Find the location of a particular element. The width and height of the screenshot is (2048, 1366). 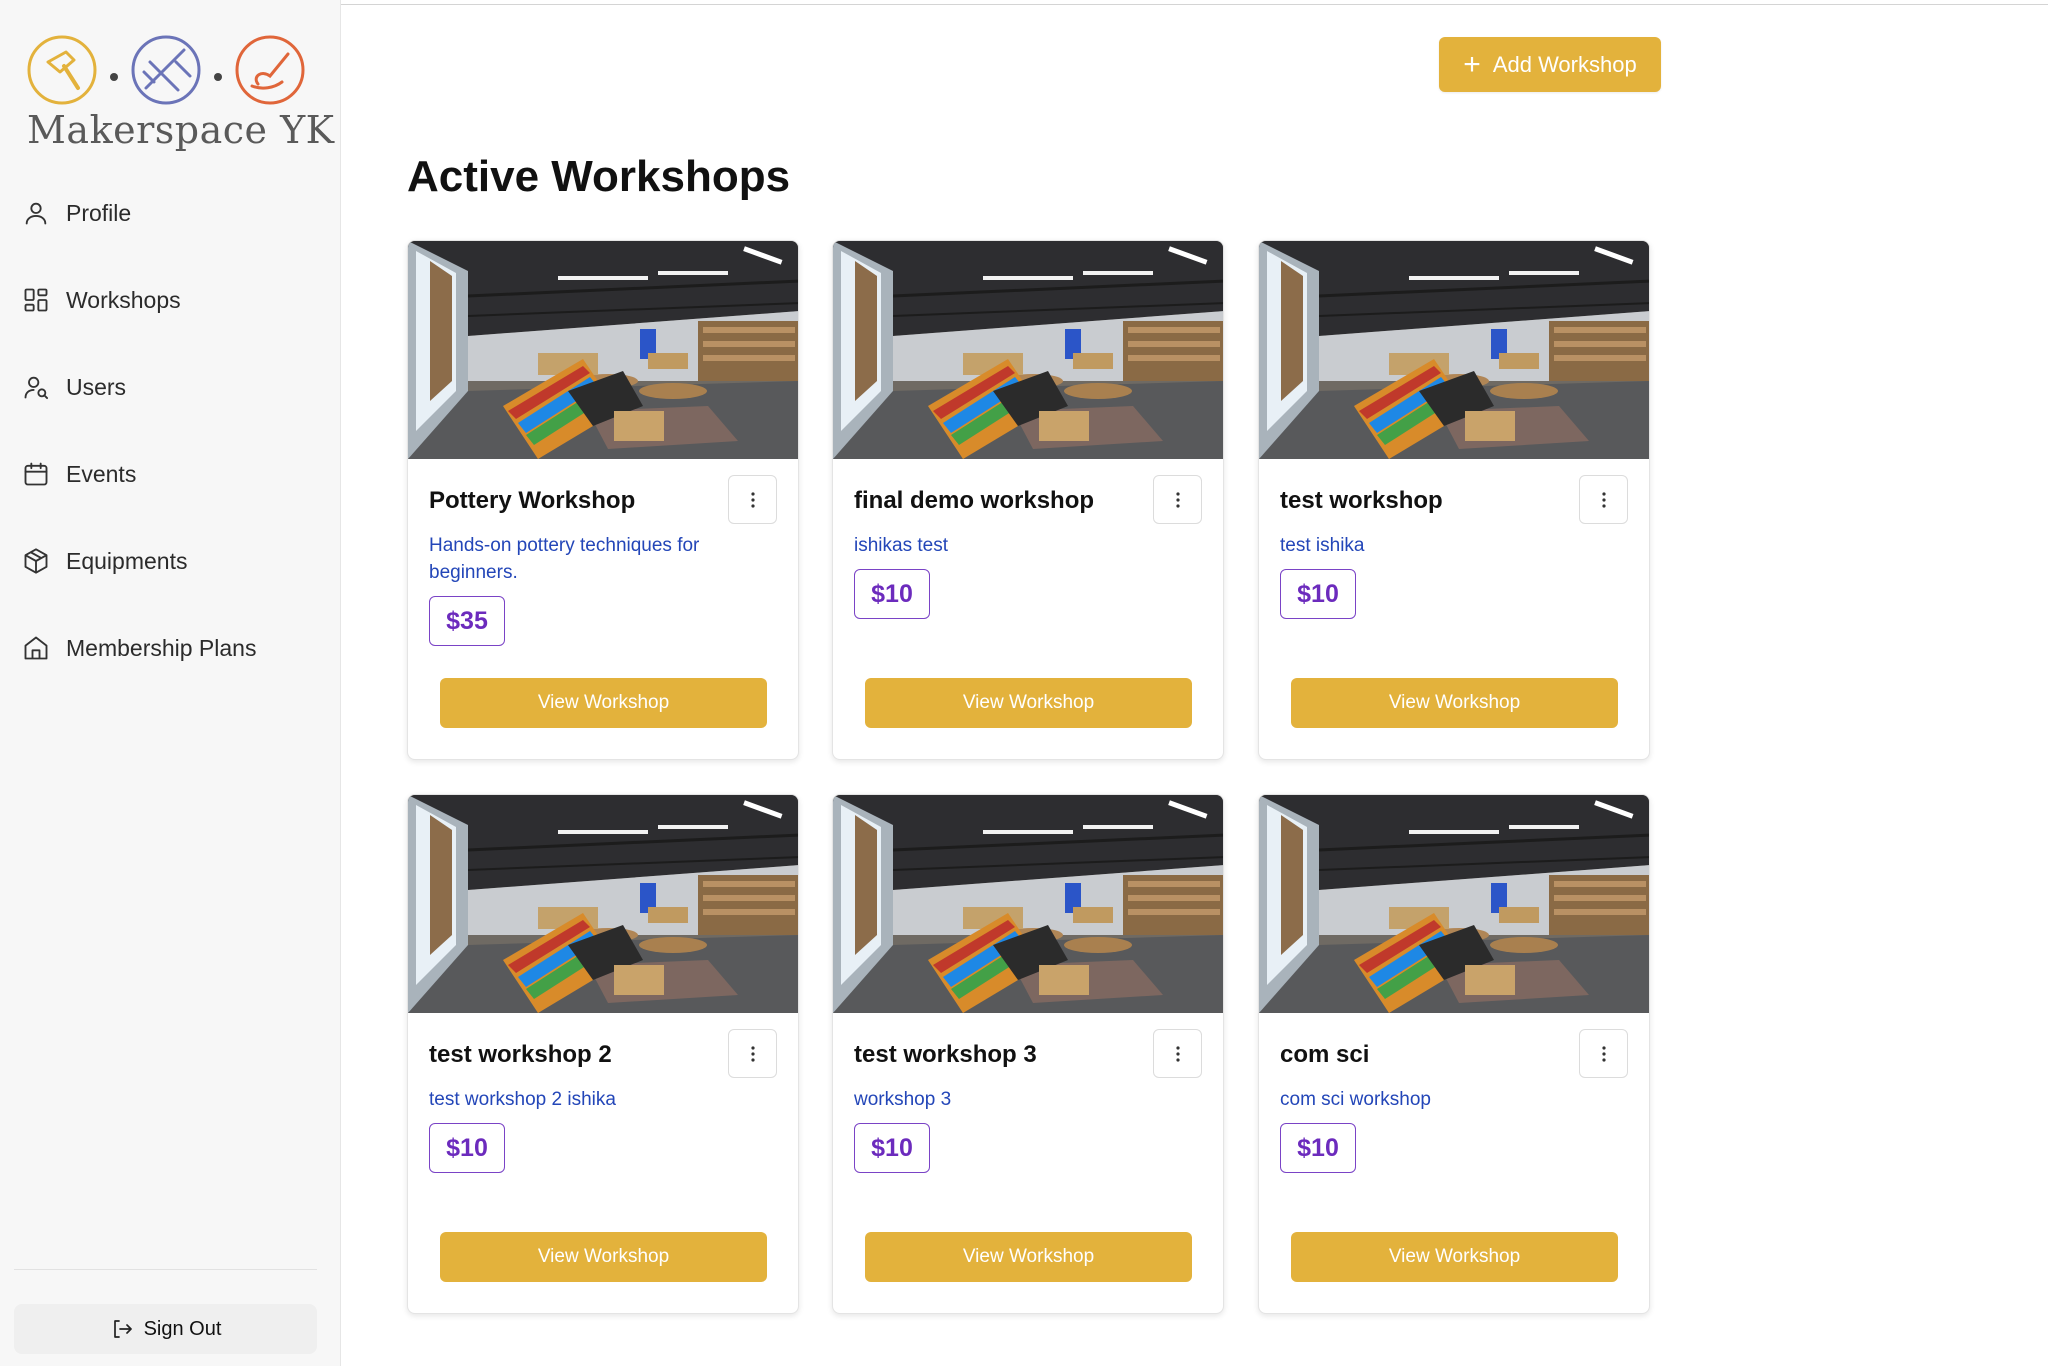

workshop-description: workshop 3 is located at coordinates (903, 1099).